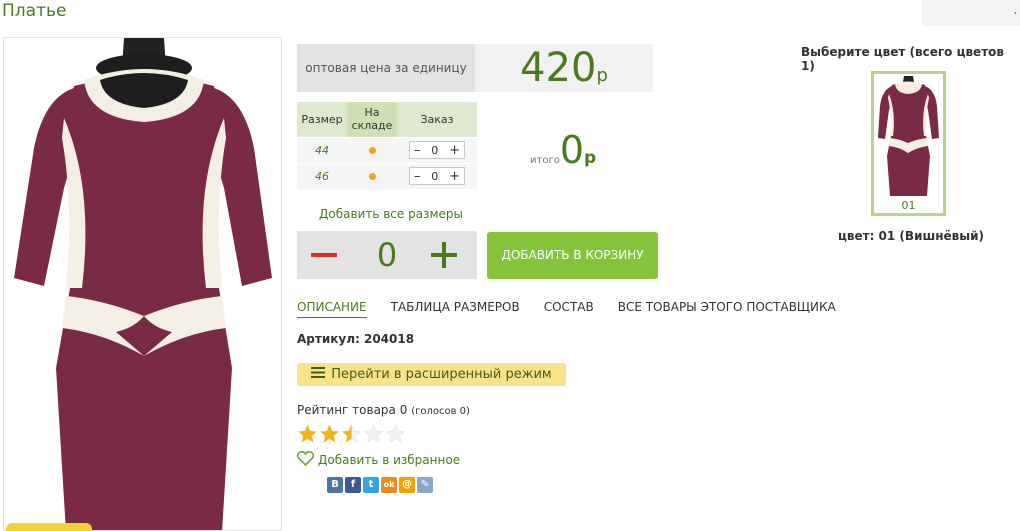 This screenshot has height=531, width=1020. Describe the element at coordinates (602, 75) in the screenshot. I see `price-currency: р` at that location.